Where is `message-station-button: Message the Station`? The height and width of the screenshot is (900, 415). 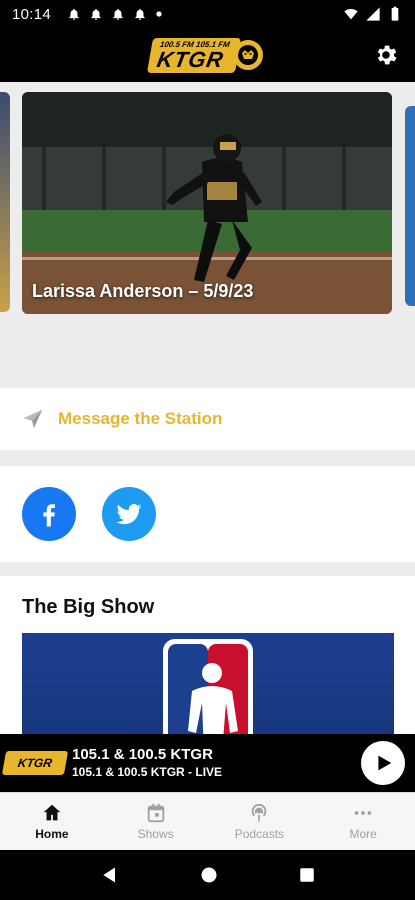 message-station-button: Message the Station is located at coordinates (207, 419).